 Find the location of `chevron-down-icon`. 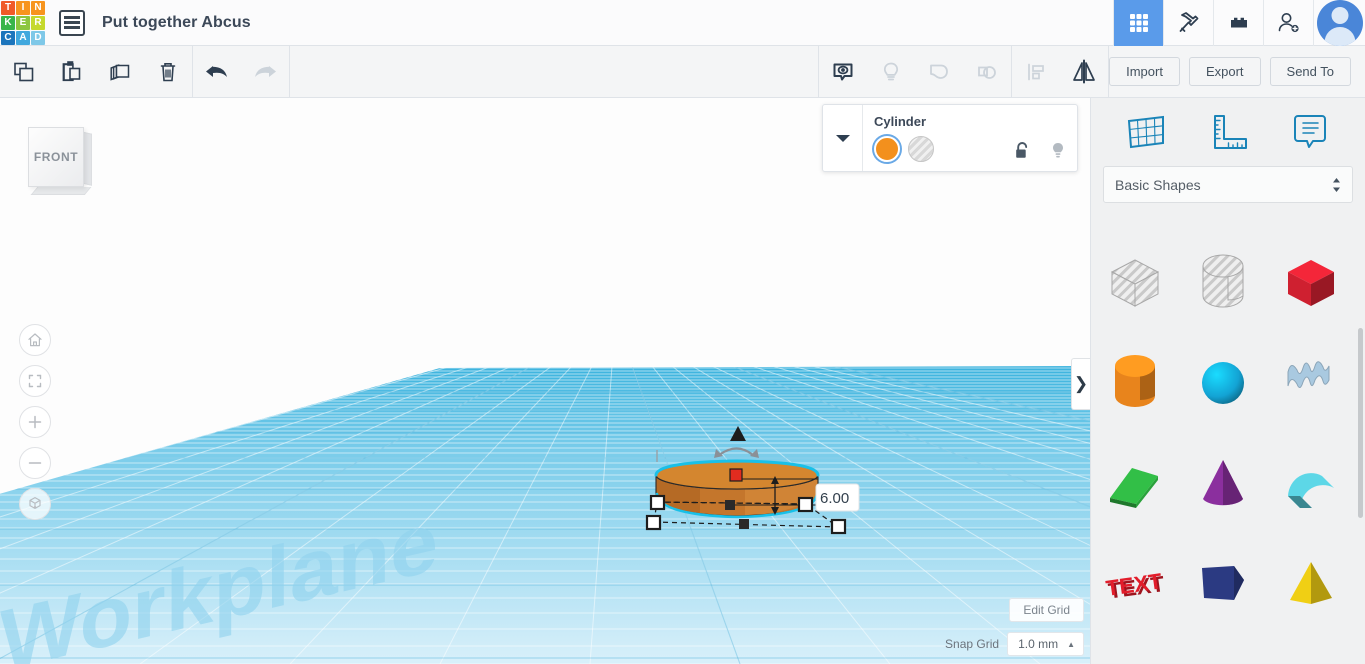

chevron-down-icon is located at coordinates (843, 138).